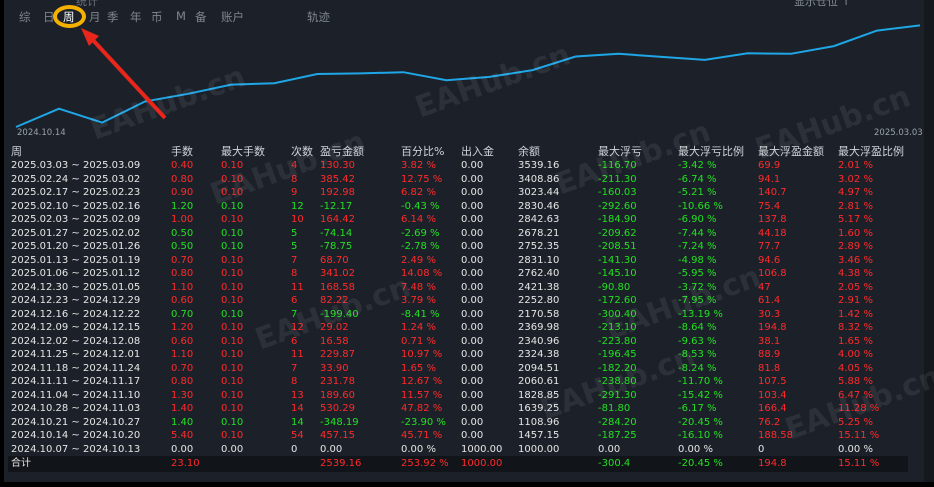 The height and width of the screenshot is (487, 934). Describe the element at coordinates (855, 381) in the screenshot. I see `table-cell: 5.88 %` at that location.